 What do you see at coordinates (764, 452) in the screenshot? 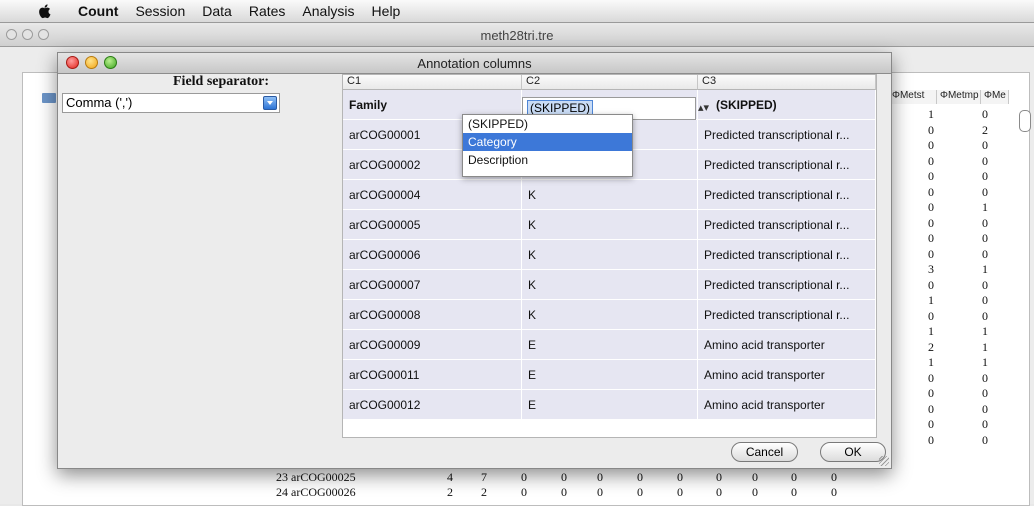
I see `cancel-button: Cancel` at bounding box center [764, 452].